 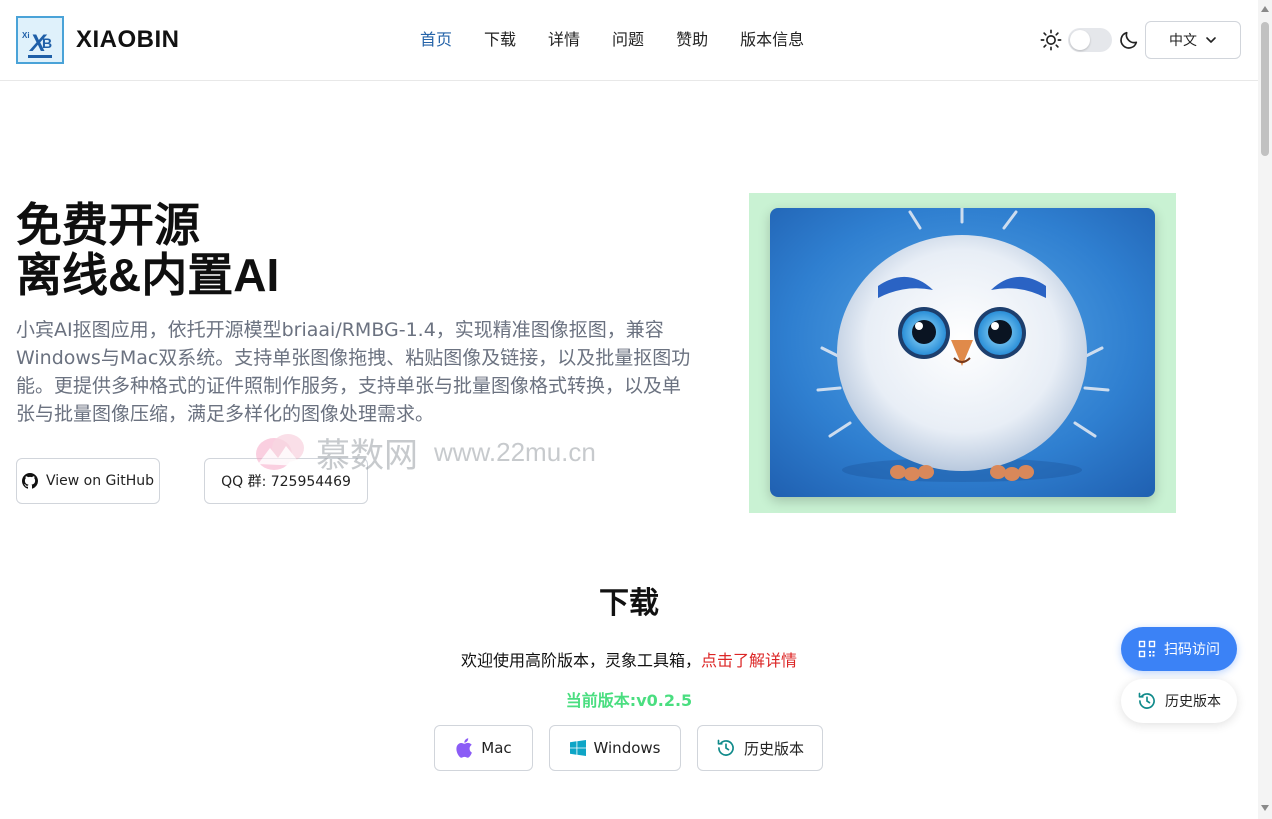 I want to click on watermark: 慕数网 www.22mu.cn, so click(x=424, y=452).